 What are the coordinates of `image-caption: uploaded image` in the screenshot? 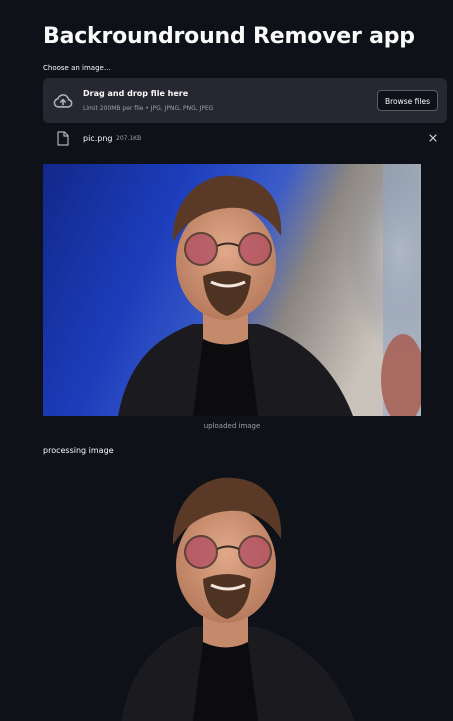 It's located at (232, 426).